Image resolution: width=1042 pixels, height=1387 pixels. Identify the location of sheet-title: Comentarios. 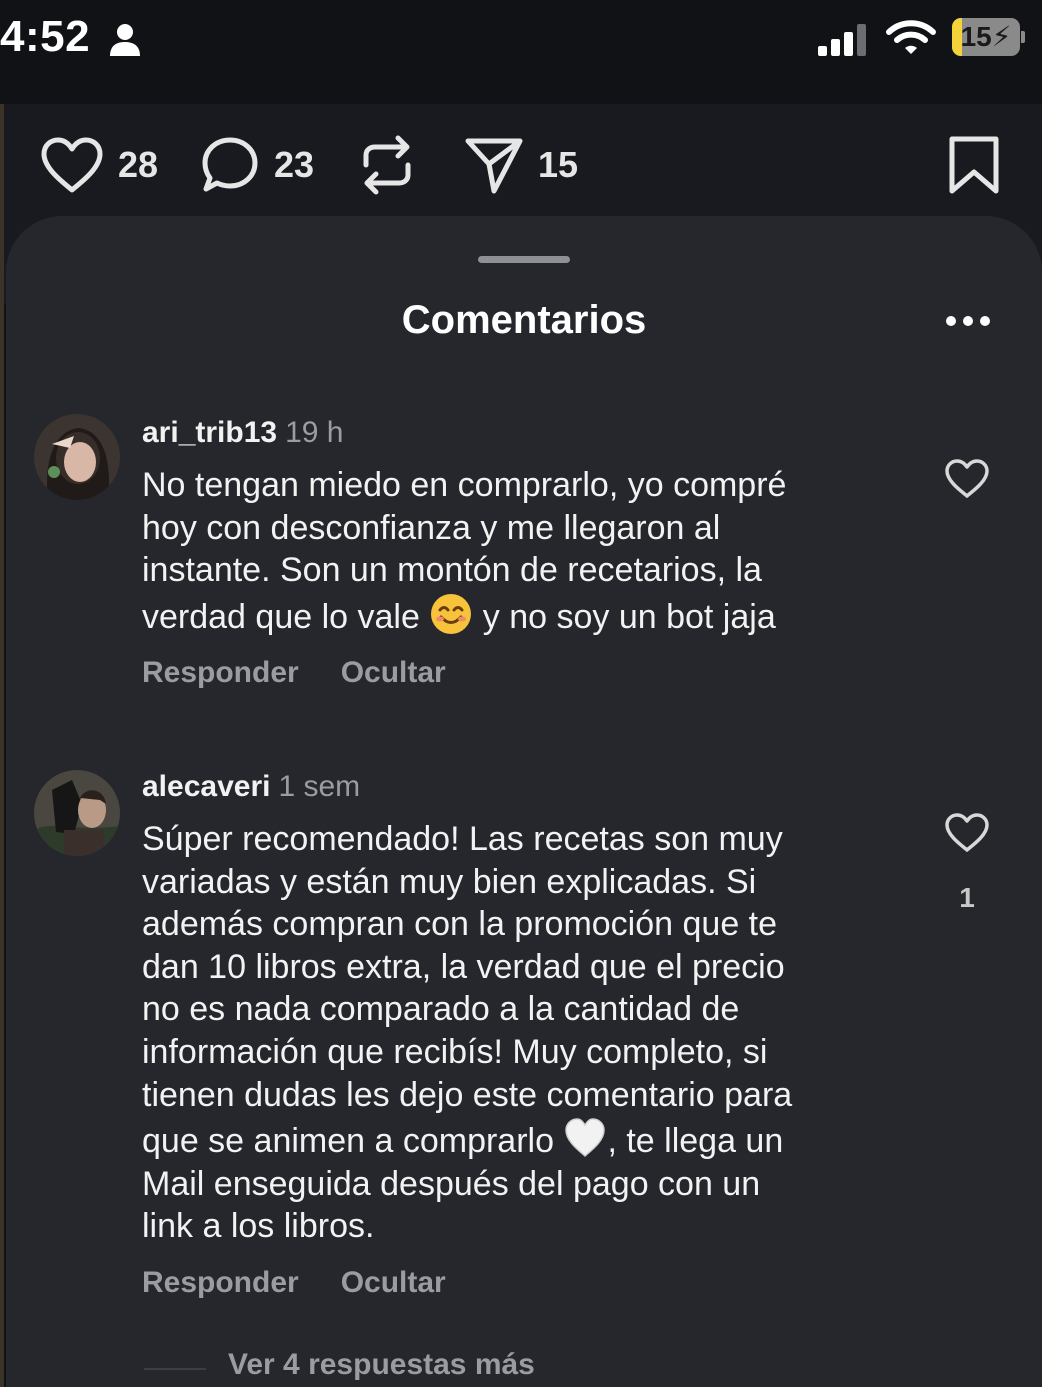
(524, 320).